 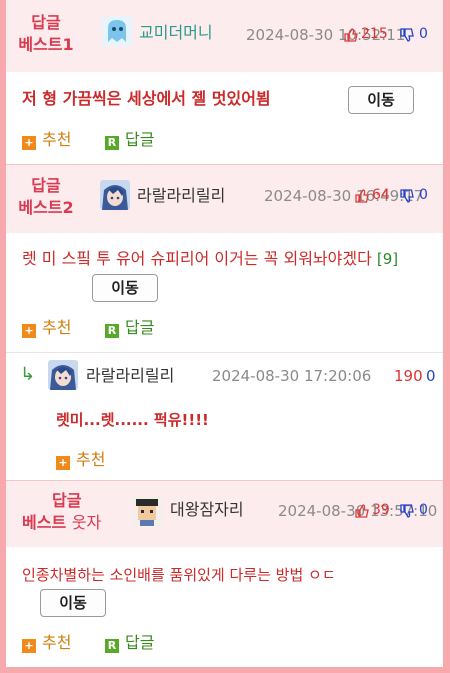 What do you see at coordinates (408, 376) in the screenshot?
I see `like-count: 190` at bounding box center [408, 376].